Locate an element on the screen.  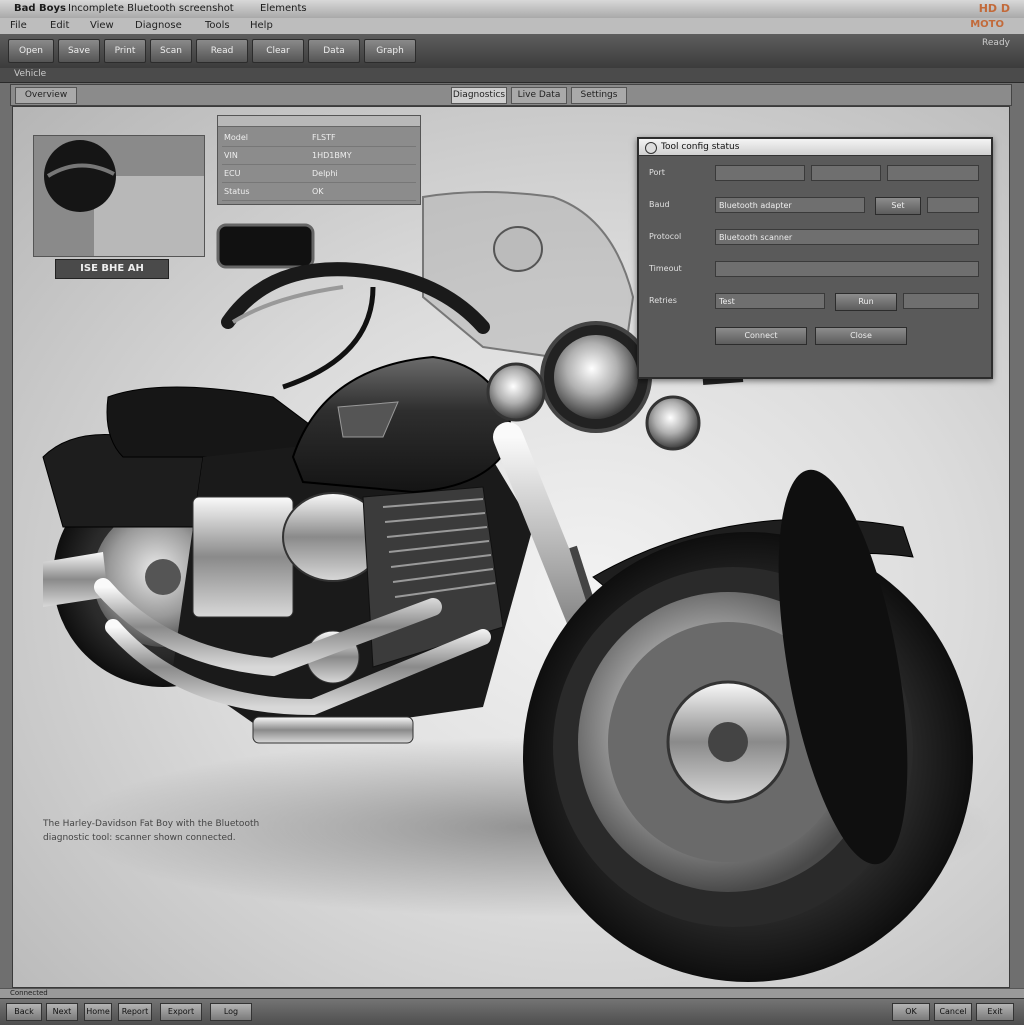
tab-live-data: Live Data is located at coordinates (539, 95).